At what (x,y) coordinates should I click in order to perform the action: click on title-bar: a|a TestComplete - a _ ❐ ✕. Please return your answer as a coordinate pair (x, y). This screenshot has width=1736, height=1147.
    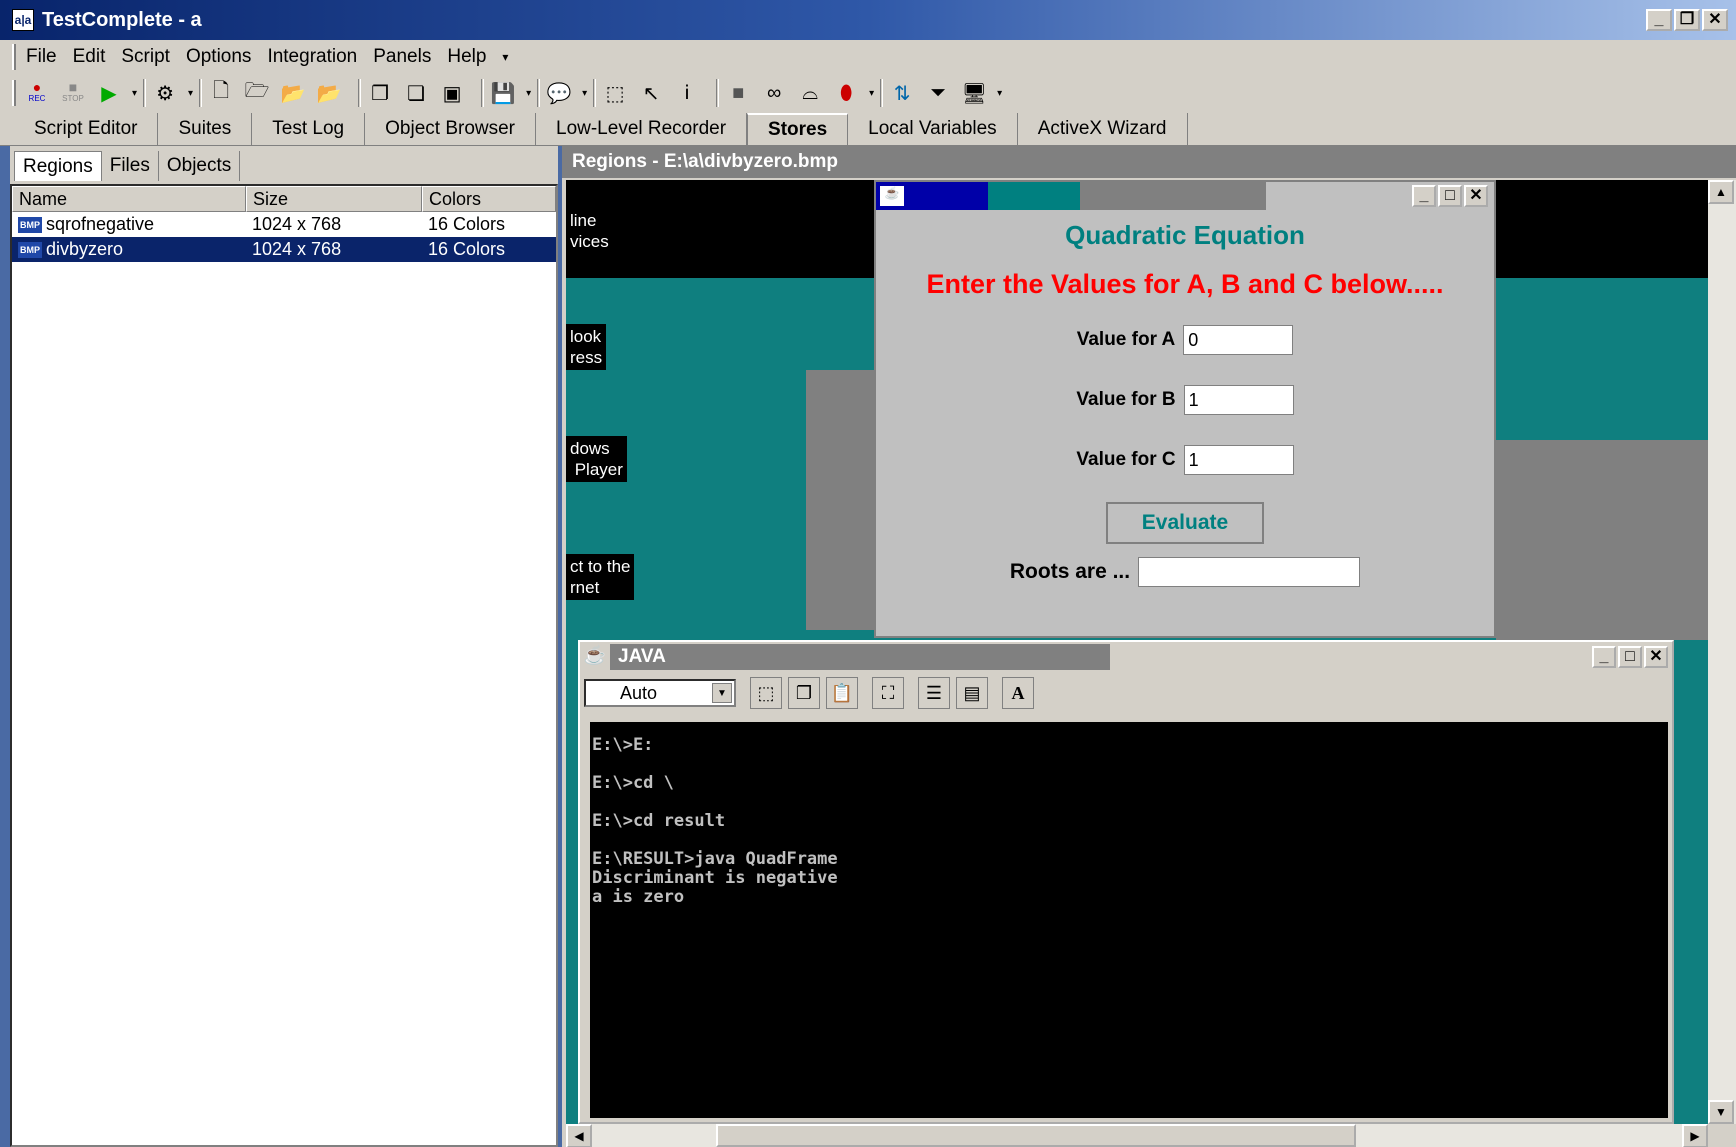
    Looking at the image, I should click on (868, 20).